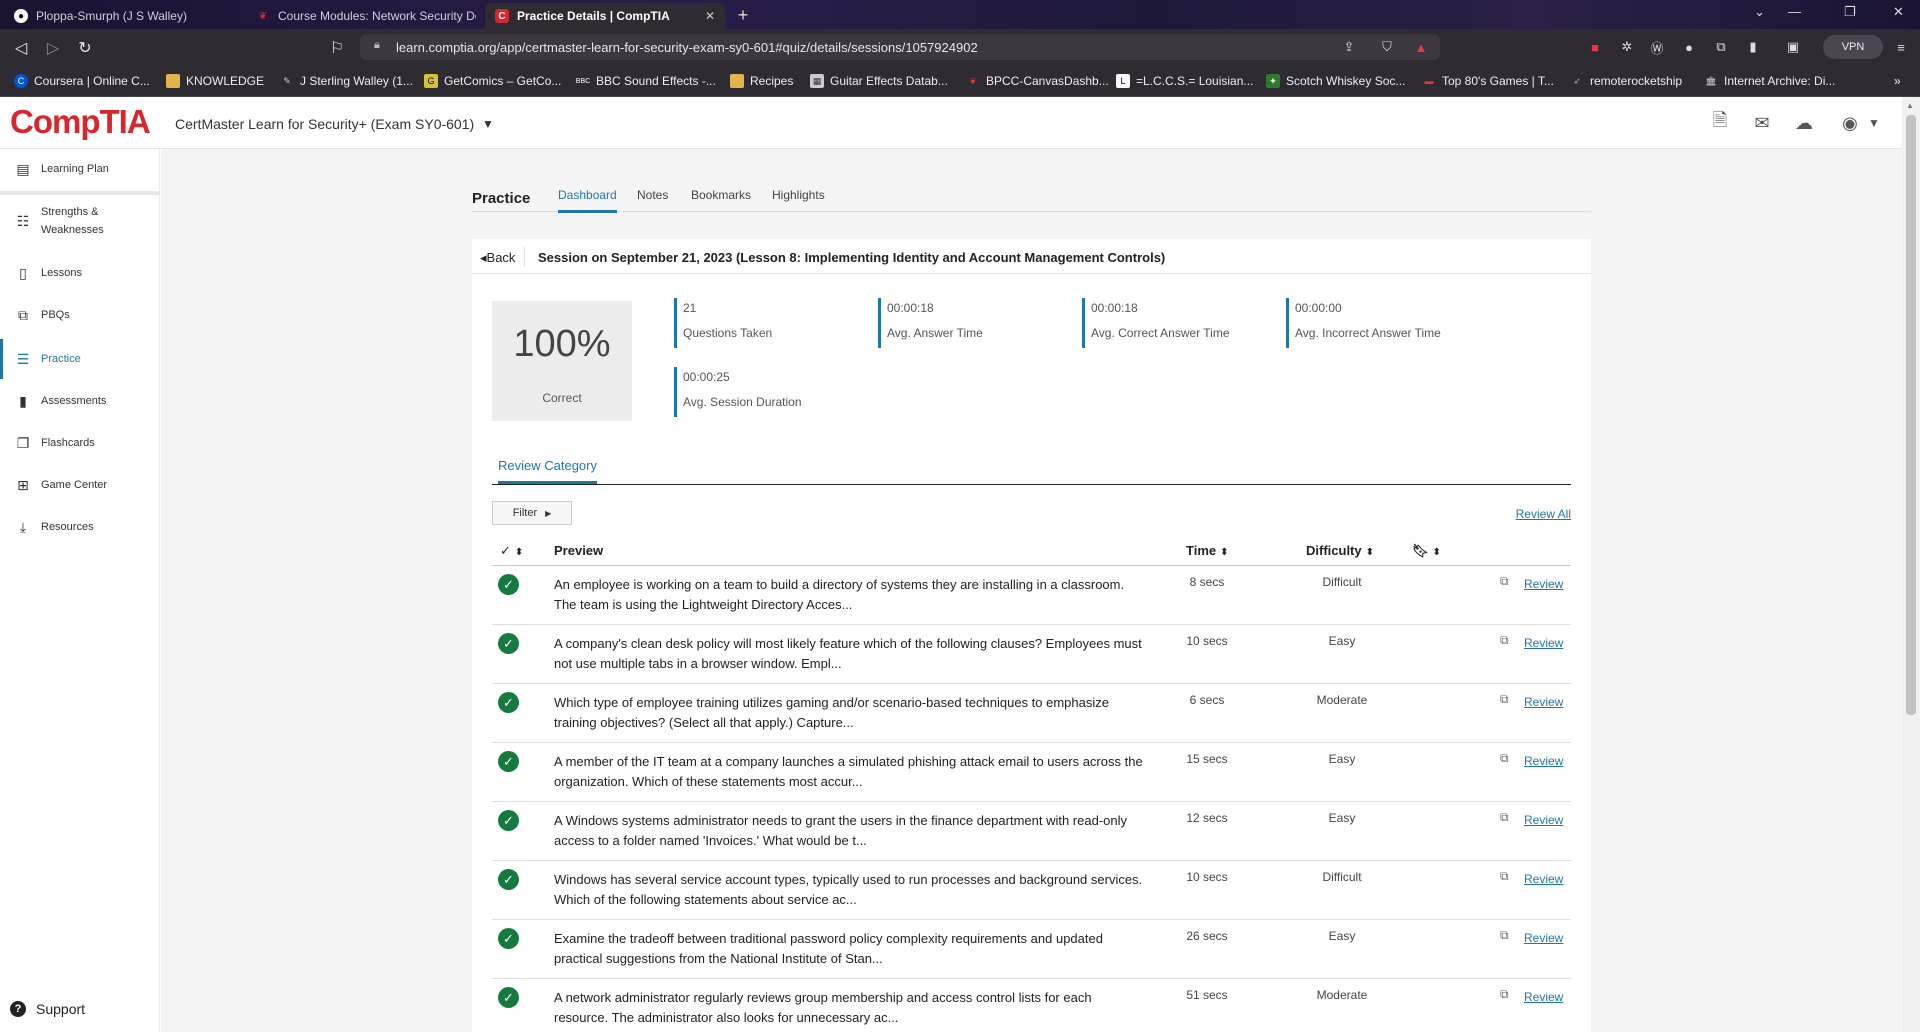 The height and width of the screenshot is (1032, 1920). Describe the element at coordinates (120, 16) in the screenshot. I see `browser-tab-github: ● Ploppa-Smurph (J S Walley)` at that location.